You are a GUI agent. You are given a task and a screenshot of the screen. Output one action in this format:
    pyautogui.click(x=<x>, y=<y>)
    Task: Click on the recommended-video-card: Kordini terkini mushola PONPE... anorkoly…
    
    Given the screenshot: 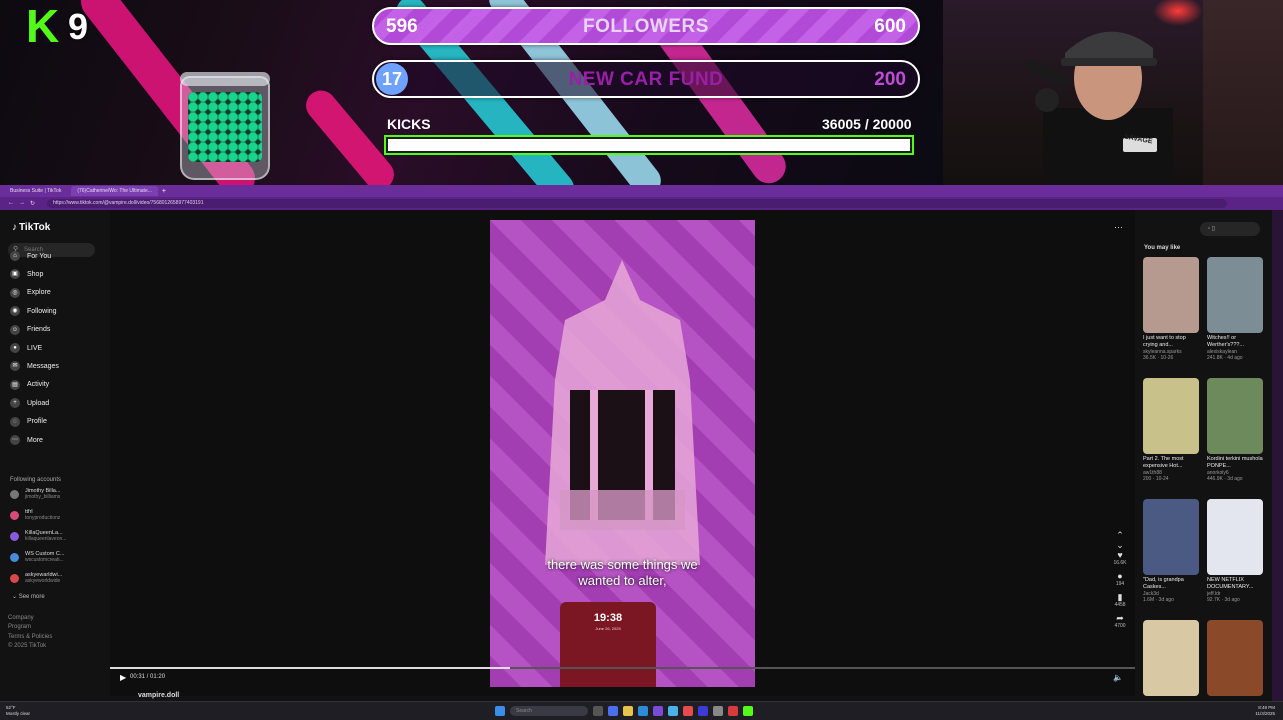 What is the action you would take?
    pyautogui.click(x=1236, y=430)
    